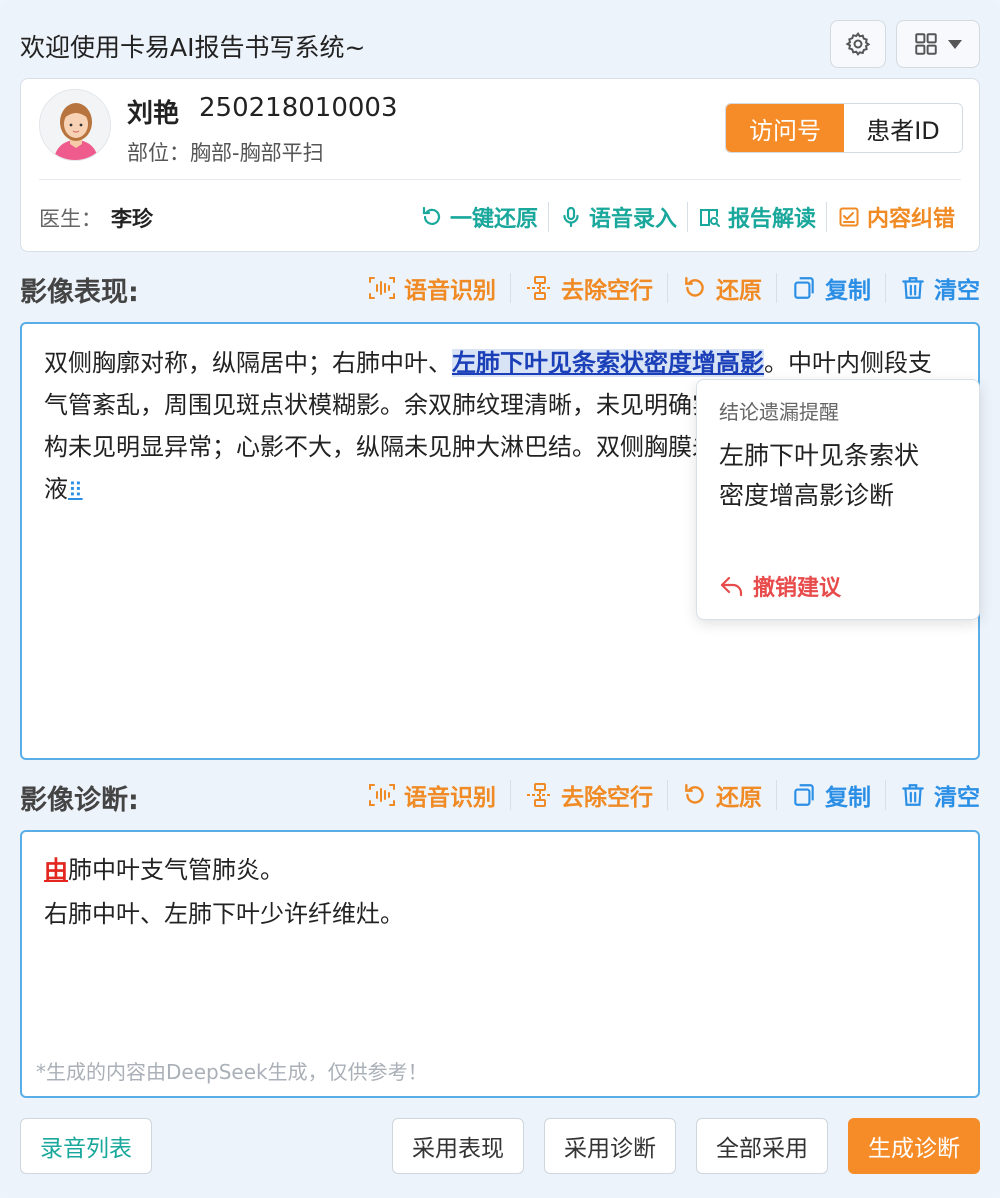 This screenshot has width=1000, height=1198. I want to click on adopt-diagnosis-button: 采用诊断, so click(610, 1146).